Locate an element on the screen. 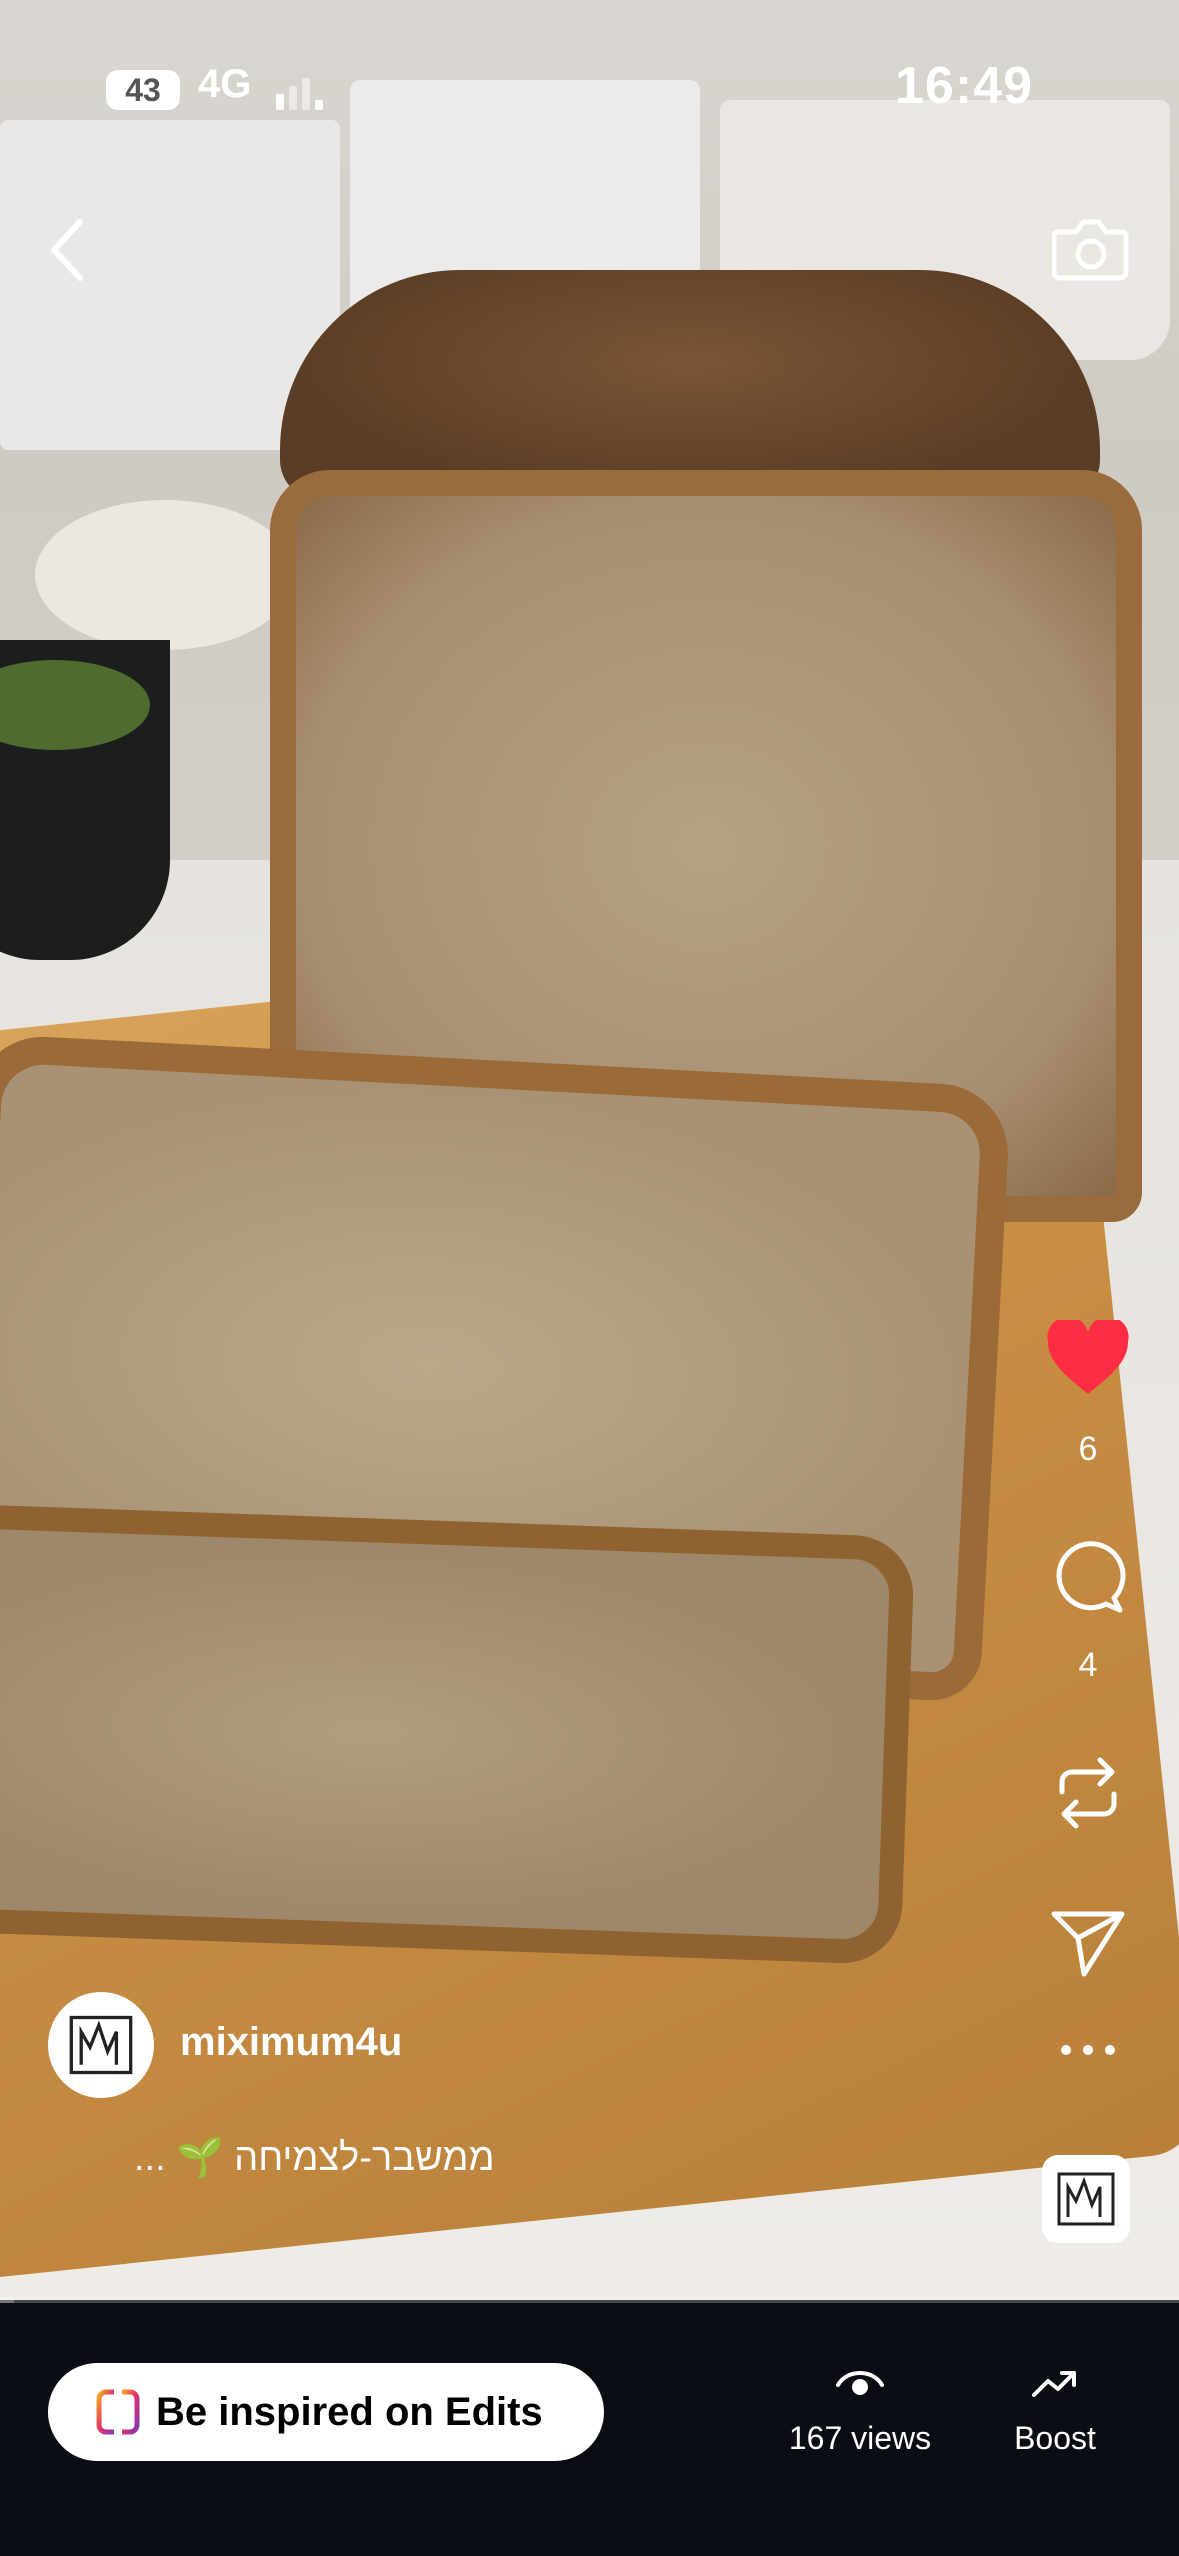  comment-bubble-icon is located at coordinates (1091, 1577).